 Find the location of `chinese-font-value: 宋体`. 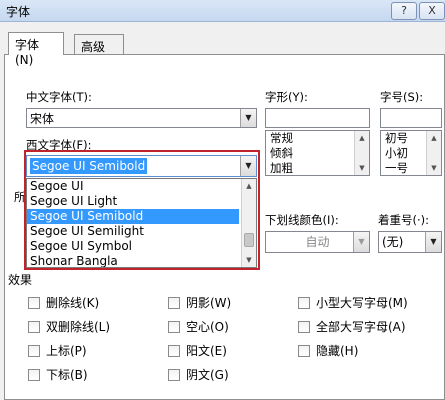

chinese-font-value: 宋体 is located at coordinates (42, 119).